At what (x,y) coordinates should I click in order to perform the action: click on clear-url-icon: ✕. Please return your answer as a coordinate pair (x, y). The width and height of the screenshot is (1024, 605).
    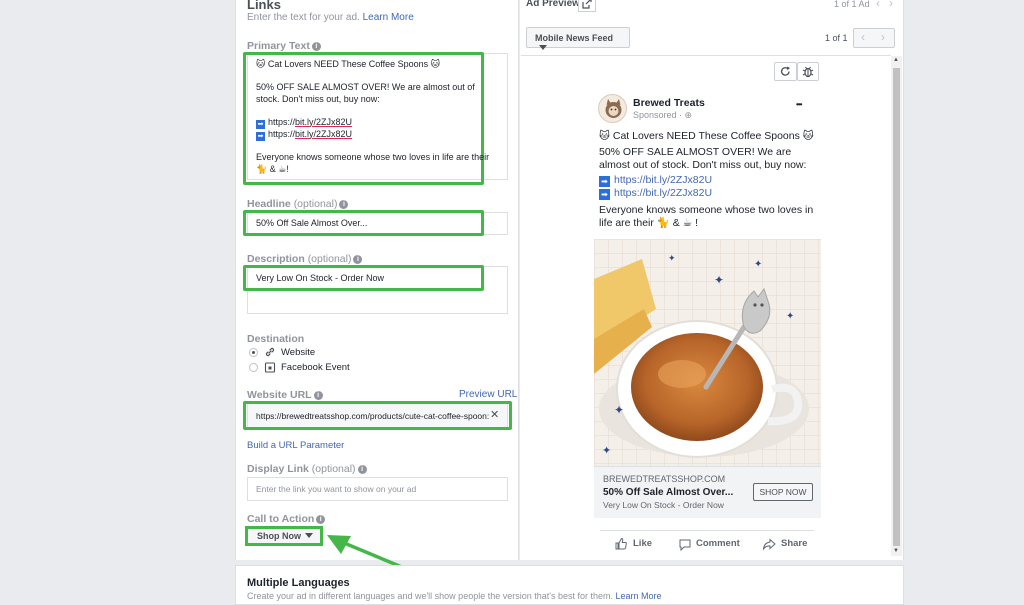
    Looking at the image, I should click on (494, 414).